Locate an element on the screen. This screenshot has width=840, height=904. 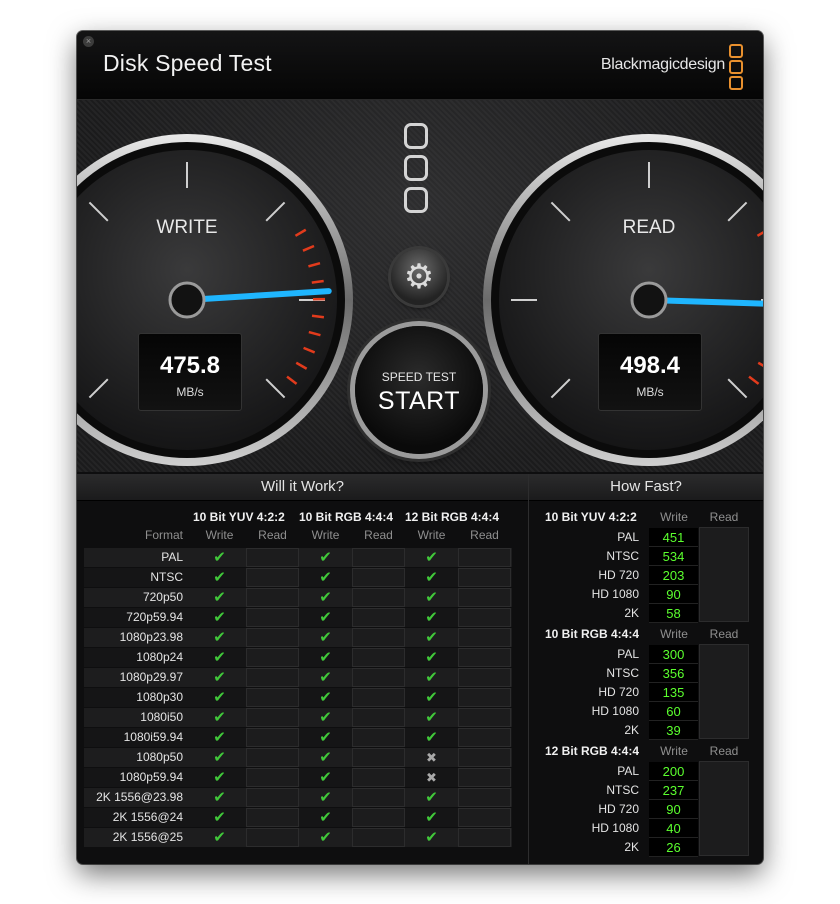
wiw-format-label: 2K 1556@23.98 is located at coordinates (139, 797).